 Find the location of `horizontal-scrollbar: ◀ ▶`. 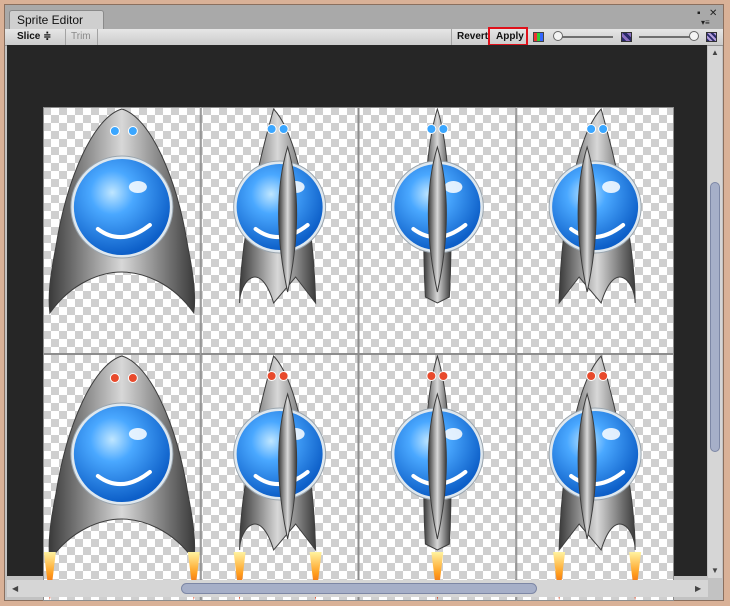

horizontal-scrollbar: ◀ ▶ is located at coordinates (357, 588).